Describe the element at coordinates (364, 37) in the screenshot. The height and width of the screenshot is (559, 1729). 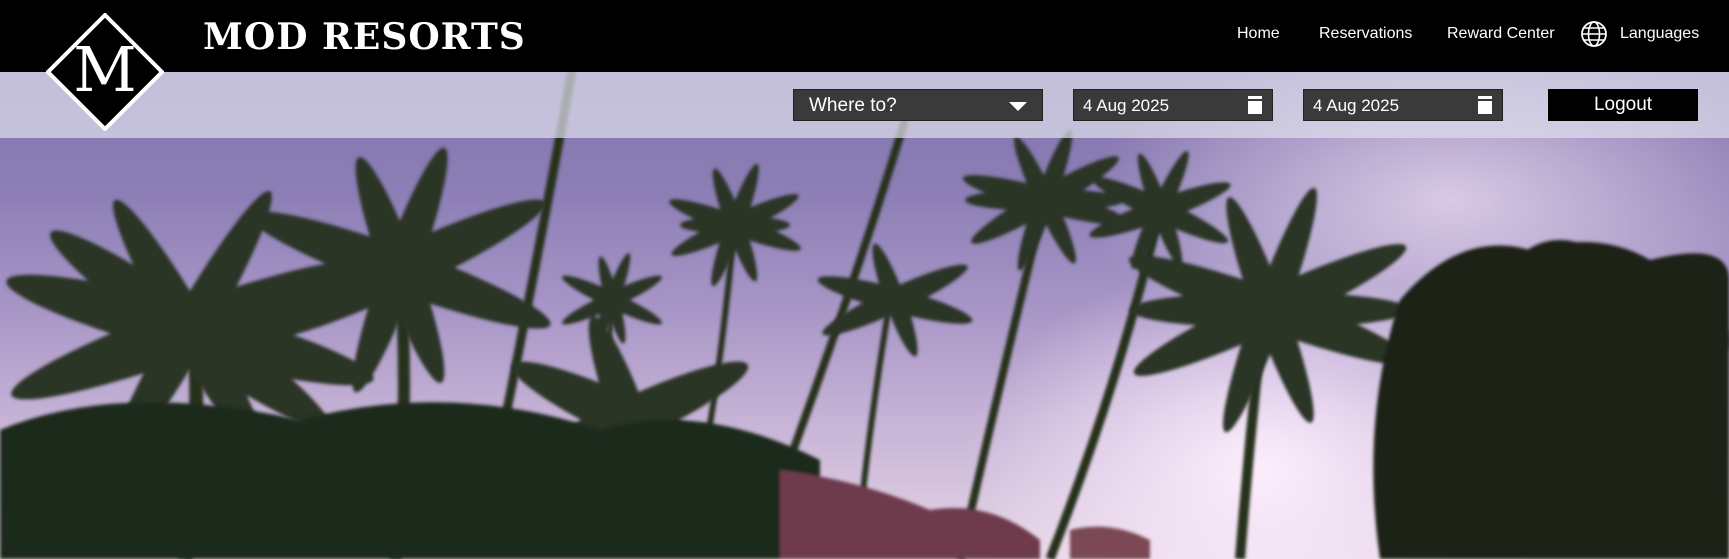
I see `brand-name: MOD RESORTS` at that location.